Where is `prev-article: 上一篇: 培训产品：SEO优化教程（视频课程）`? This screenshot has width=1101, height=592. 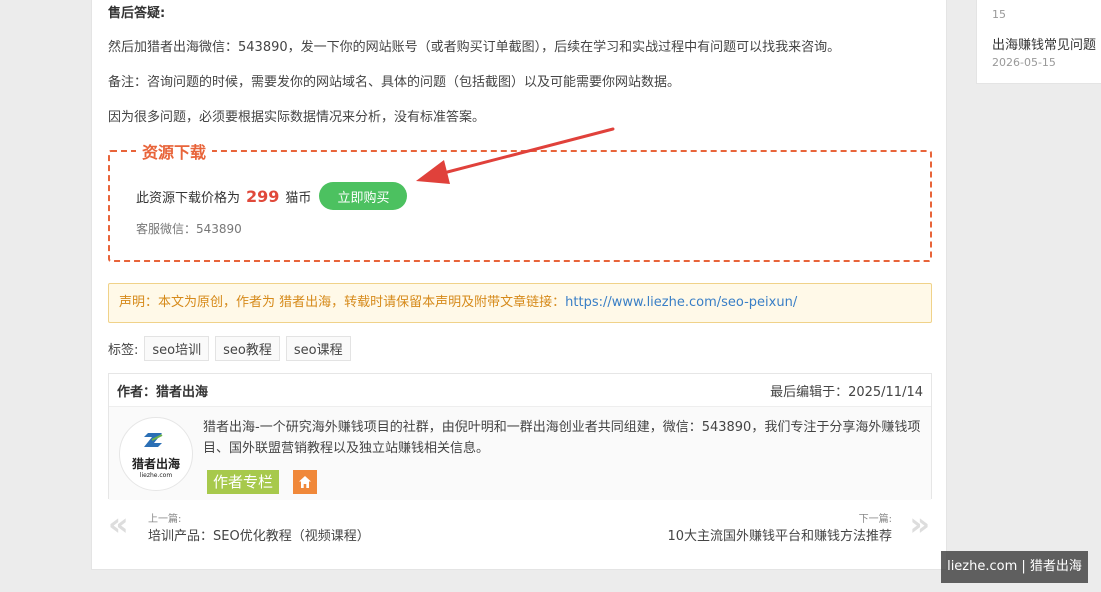 prev-article: 上一篇: 培训产品：SEO优化教程（视频课程） is located at coordinates (259, 527).